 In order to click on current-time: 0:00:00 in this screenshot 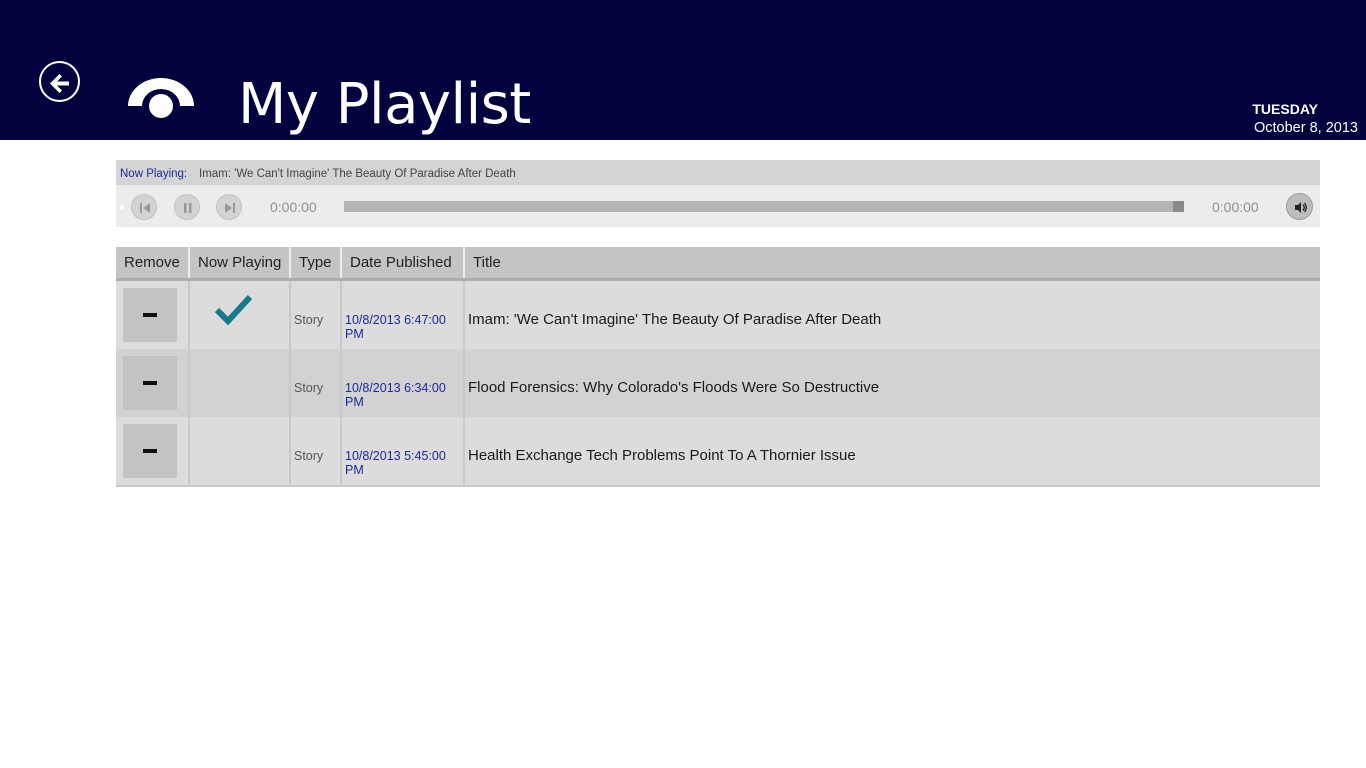, I will do `click(293, 207)`.